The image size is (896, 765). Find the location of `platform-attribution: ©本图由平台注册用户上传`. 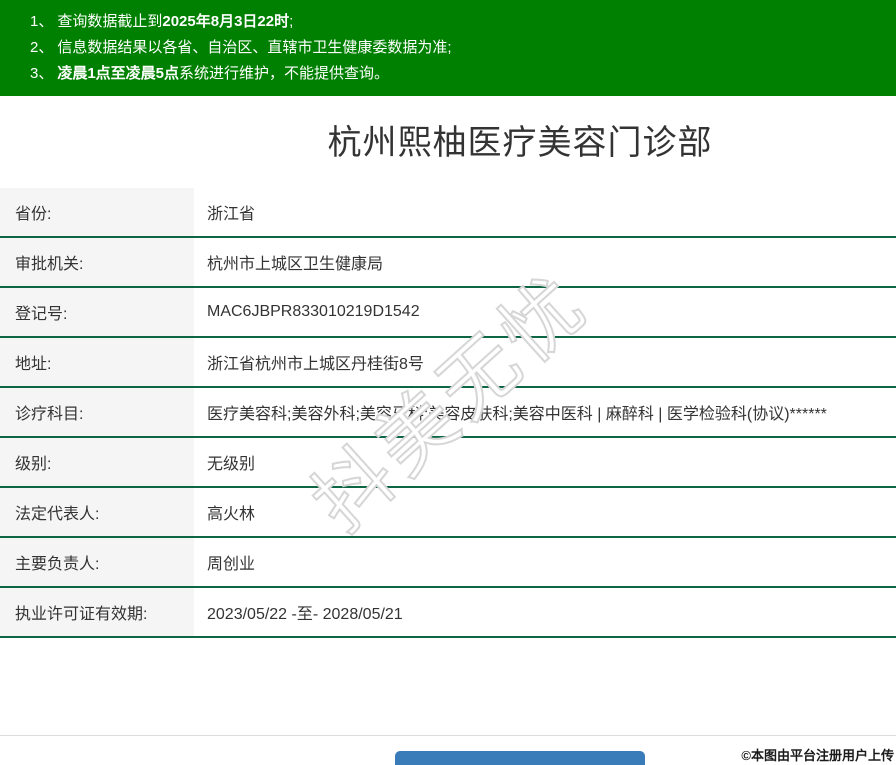

platform-attribution: ©本图由平台注册用户上传 is located at coordinates (817, 755).